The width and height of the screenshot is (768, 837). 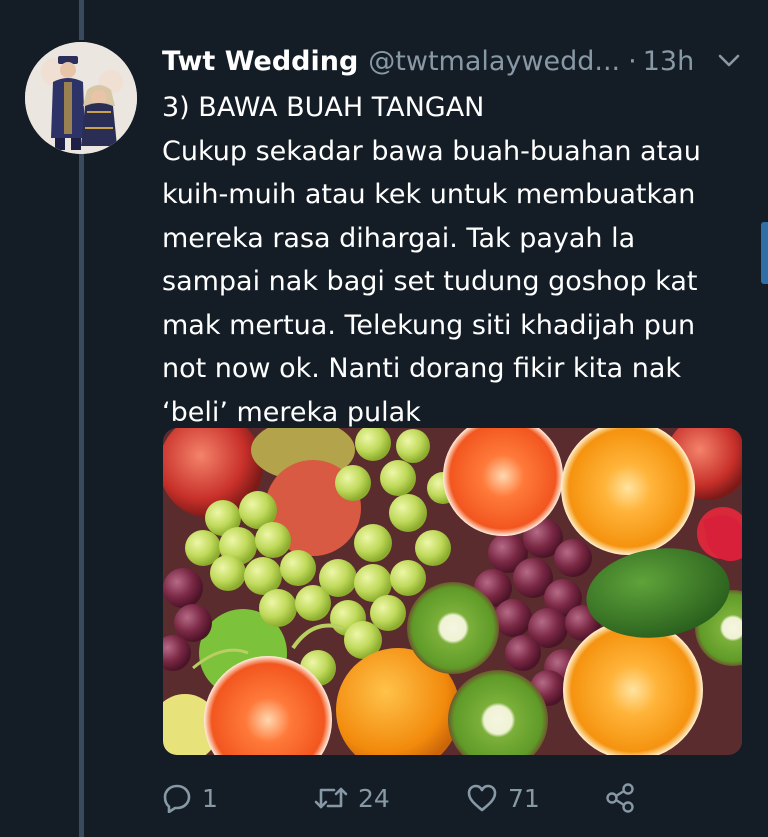 I want to click on tweet-line: kuih-muih atau kek untuk membuatkan, so click(x=429, y=194).